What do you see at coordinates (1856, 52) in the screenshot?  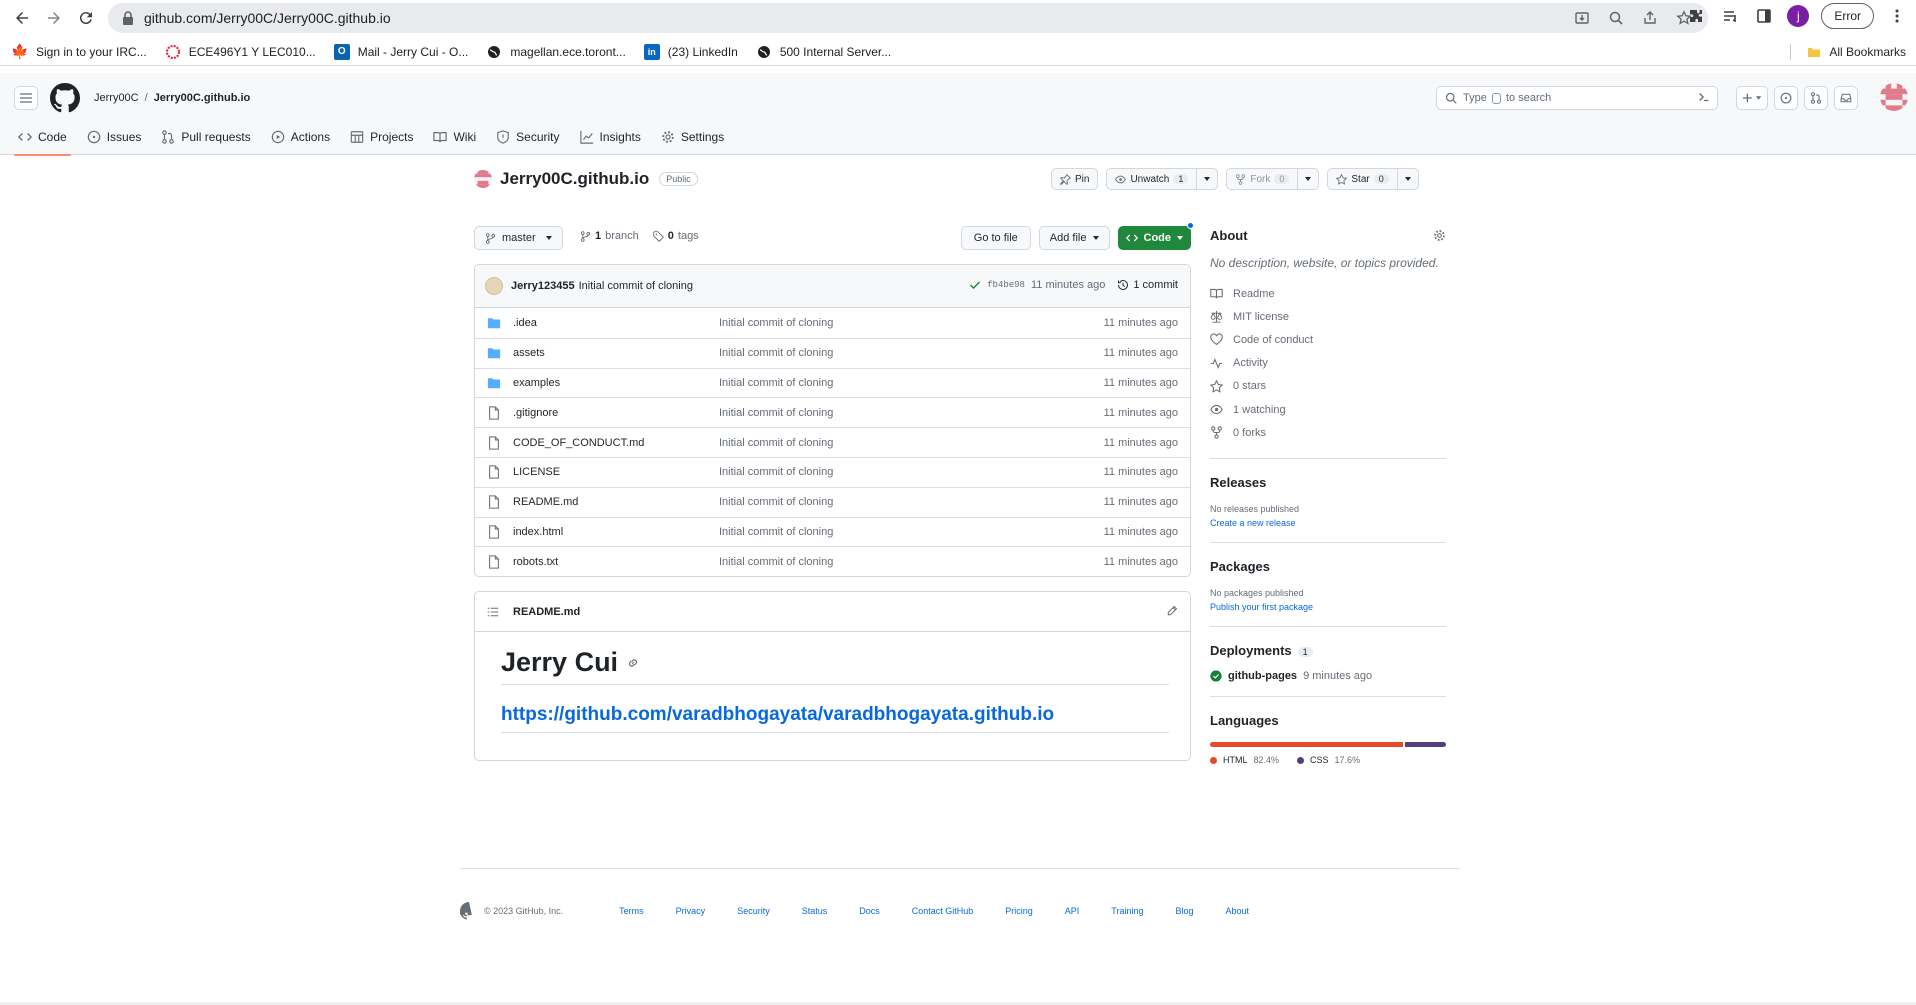 I see `all-bookmarks-button: All Bookmarks` at bounding box center [1856, 52].